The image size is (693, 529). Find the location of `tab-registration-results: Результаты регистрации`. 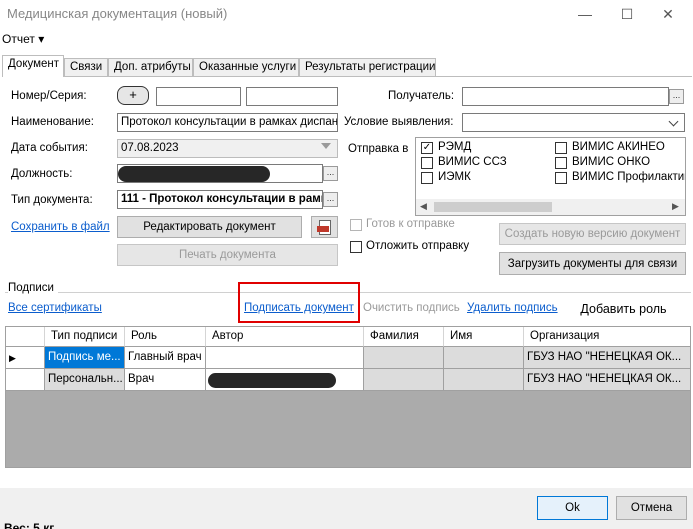

tab-registration-results: Результаты регистрации is located at coordinates (367, 67).